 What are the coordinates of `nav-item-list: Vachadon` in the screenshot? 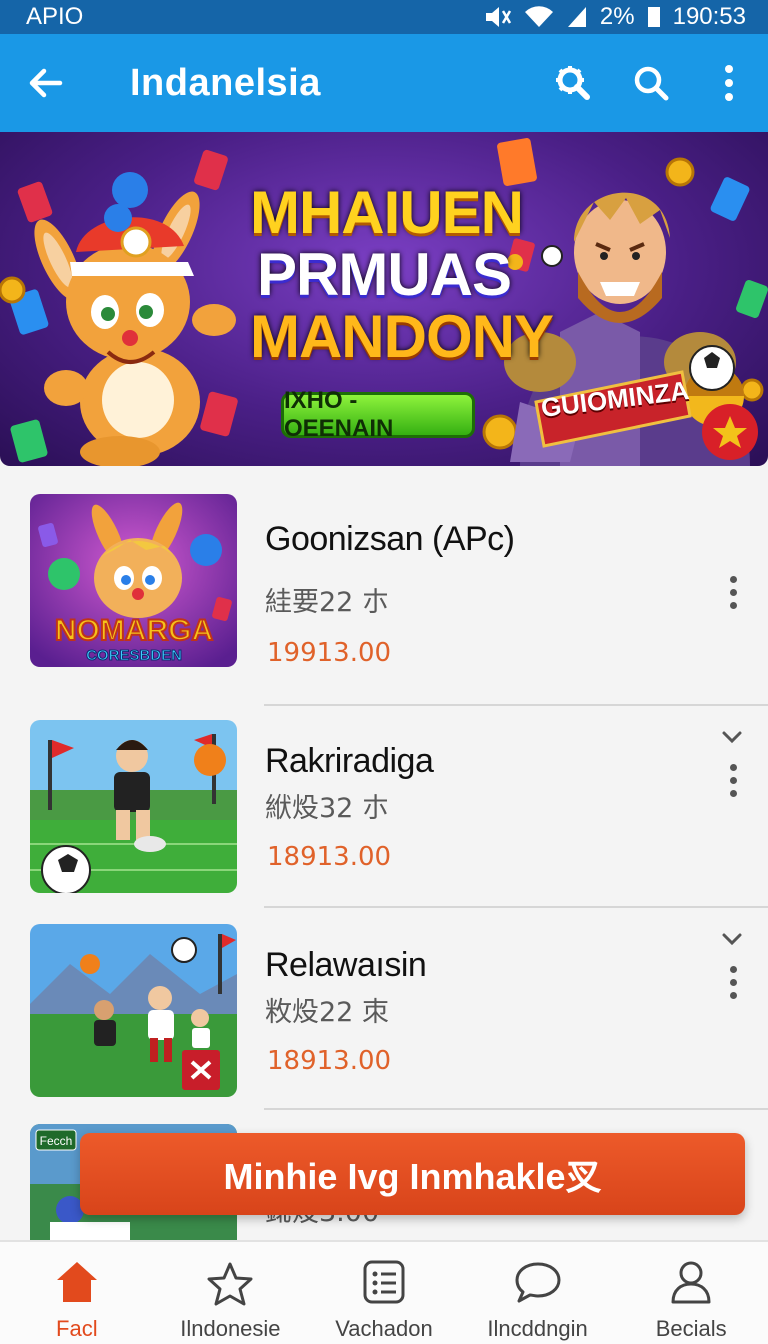 It's located at (384, 1293).